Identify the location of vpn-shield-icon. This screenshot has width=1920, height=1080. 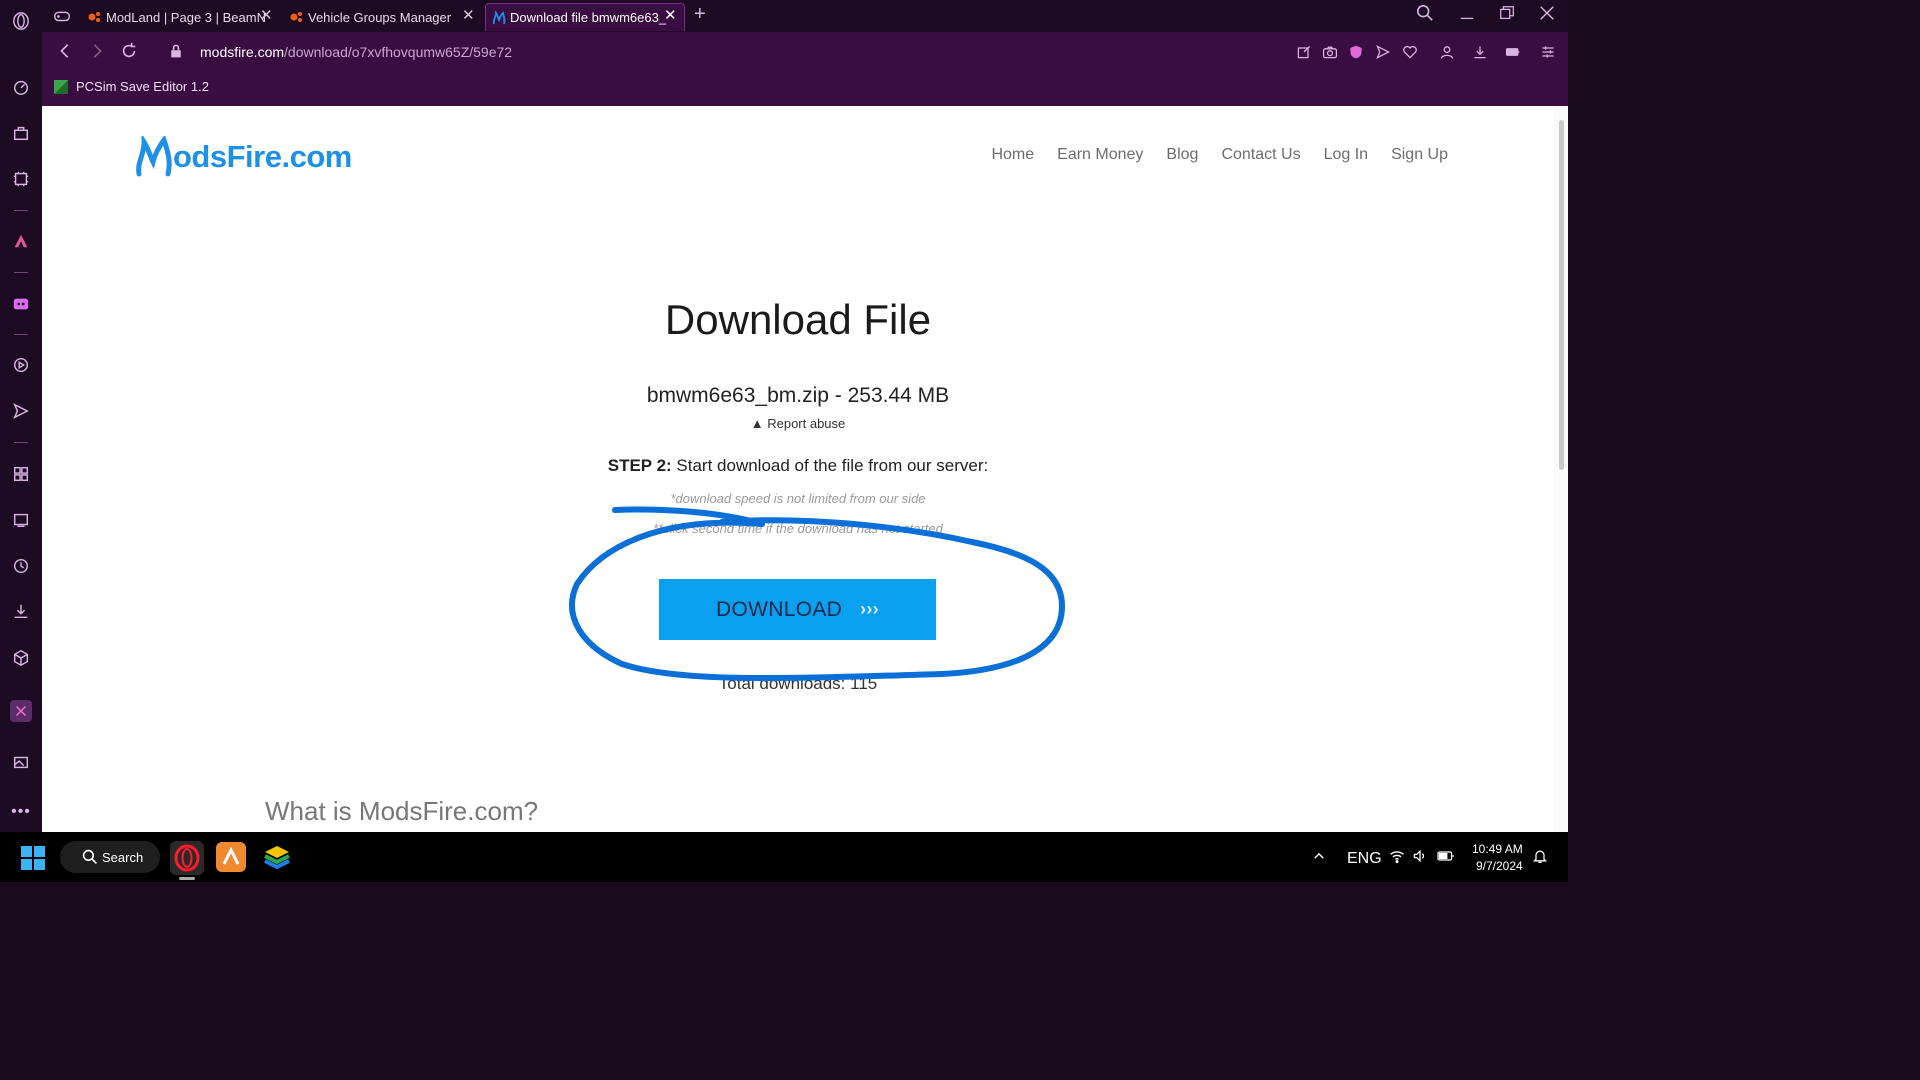
(1357, 53).